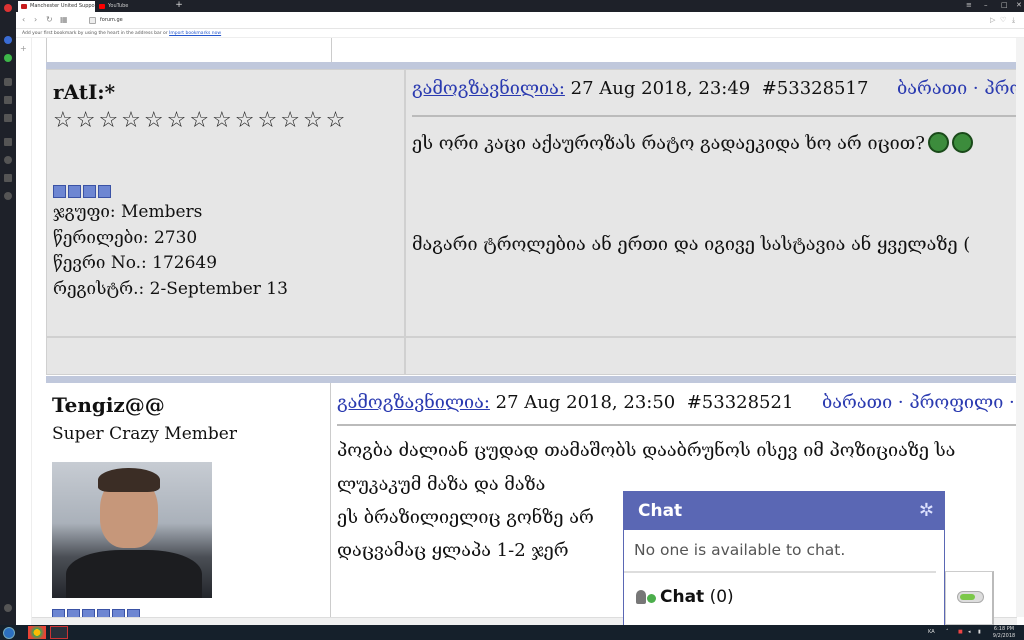 The image size is (1024, 640). I want to click on tab-menu-icon: ≡, so click(969, 5).